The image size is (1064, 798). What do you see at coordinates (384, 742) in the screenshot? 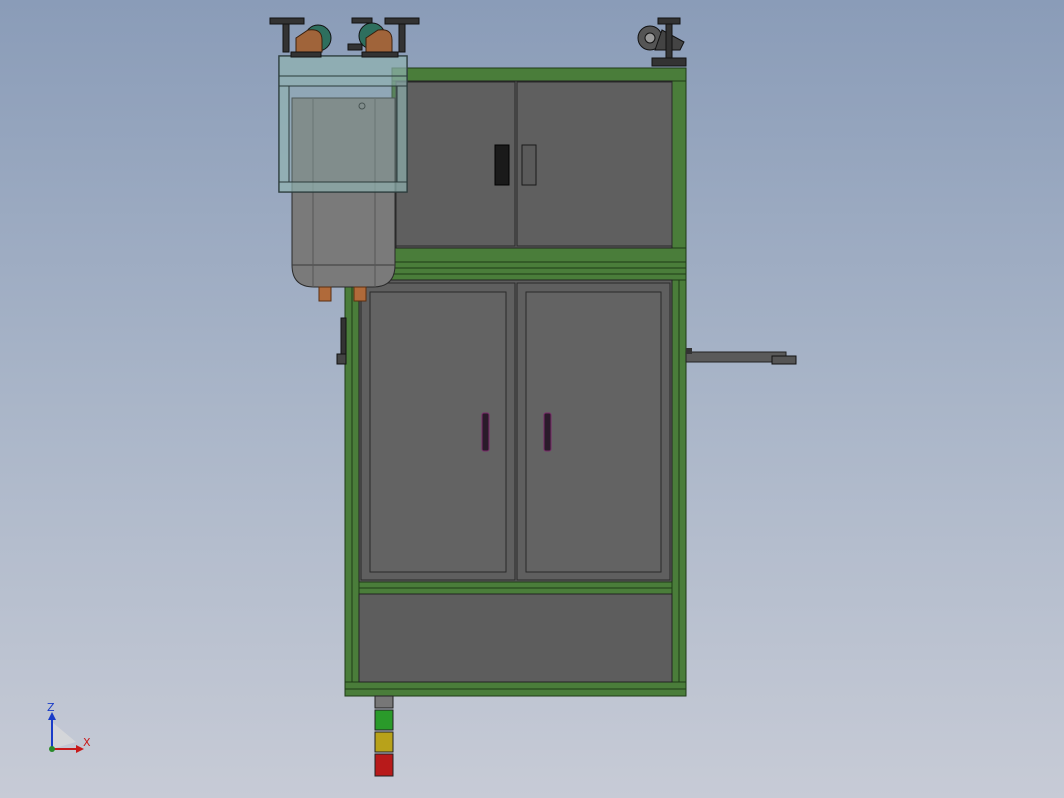
I see `stack-light-yellow` at bounding box center [384, 742].